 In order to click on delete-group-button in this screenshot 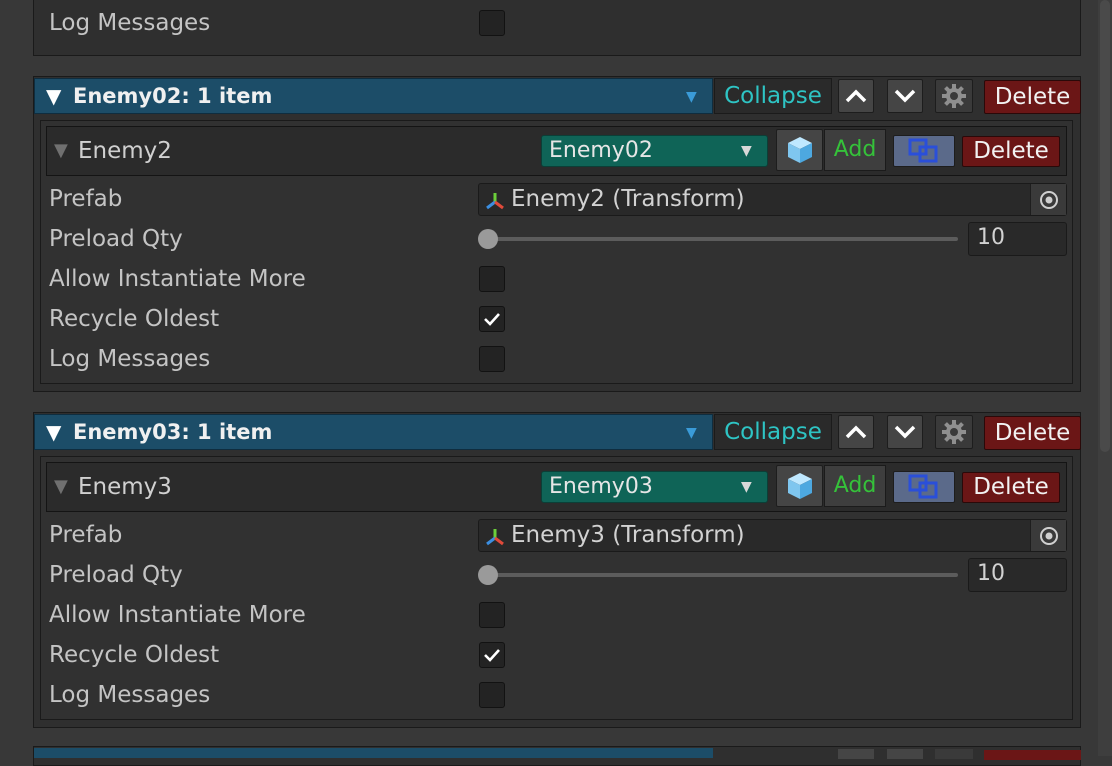, I will do `click(1032, 755)`.